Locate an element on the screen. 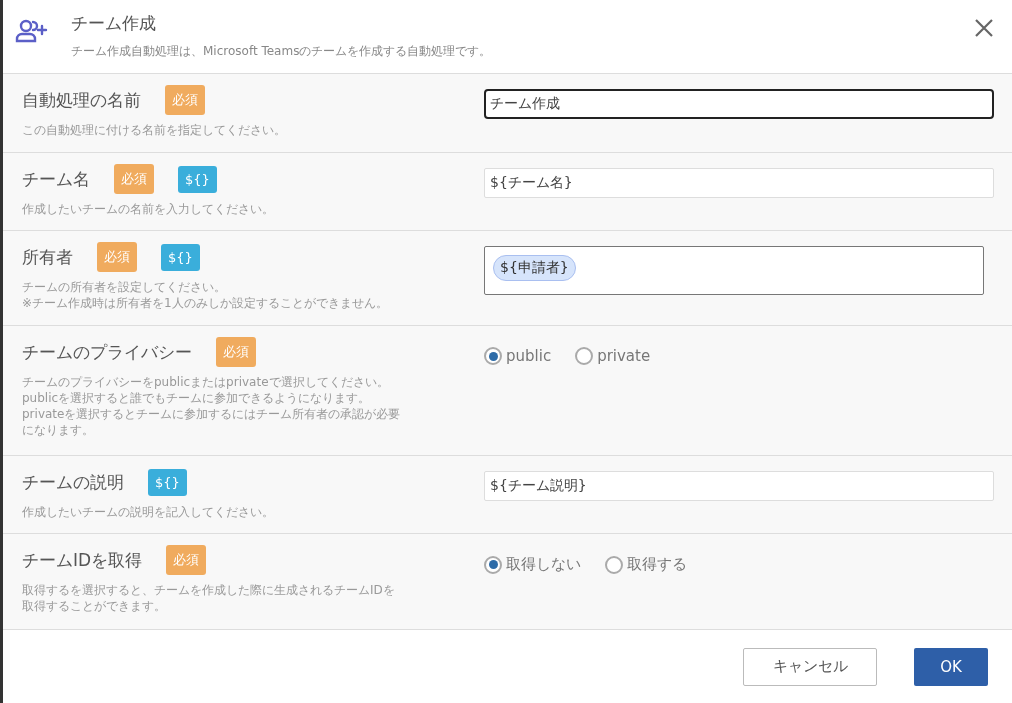  text-input: チーム作成 is located at coordinates (739, 104).